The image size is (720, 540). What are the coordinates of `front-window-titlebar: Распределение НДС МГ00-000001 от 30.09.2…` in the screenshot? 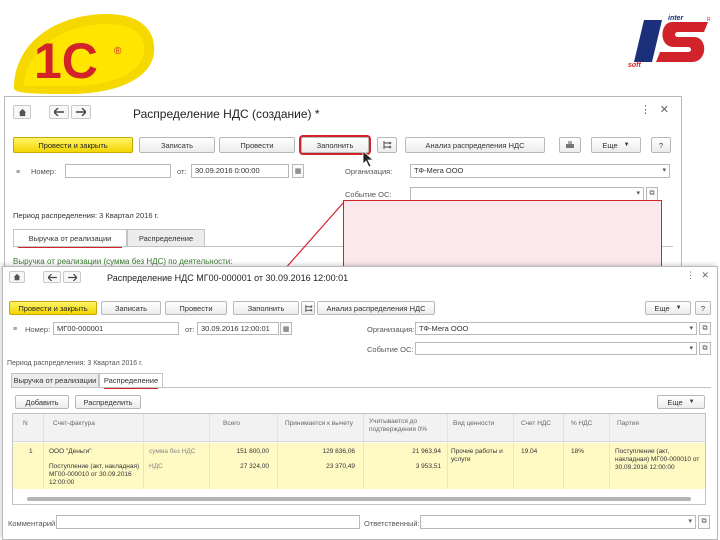 It's located at (360, 277).